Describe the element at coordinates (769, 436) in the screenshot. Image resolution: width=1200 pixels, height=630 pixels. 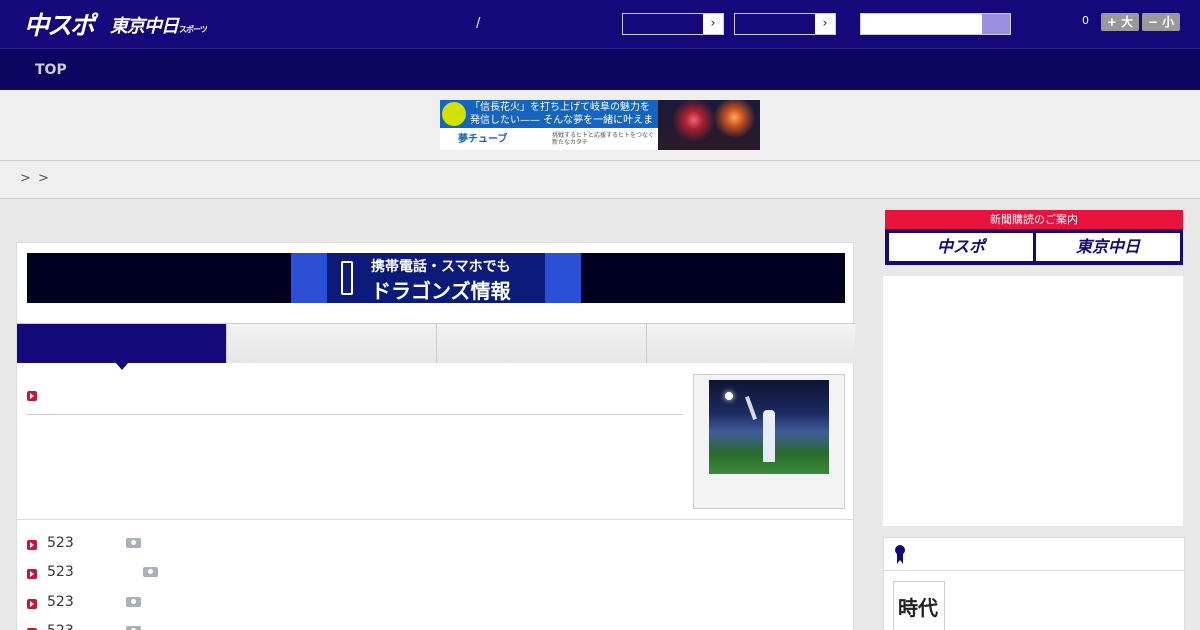
I see `player-figure` at that location.